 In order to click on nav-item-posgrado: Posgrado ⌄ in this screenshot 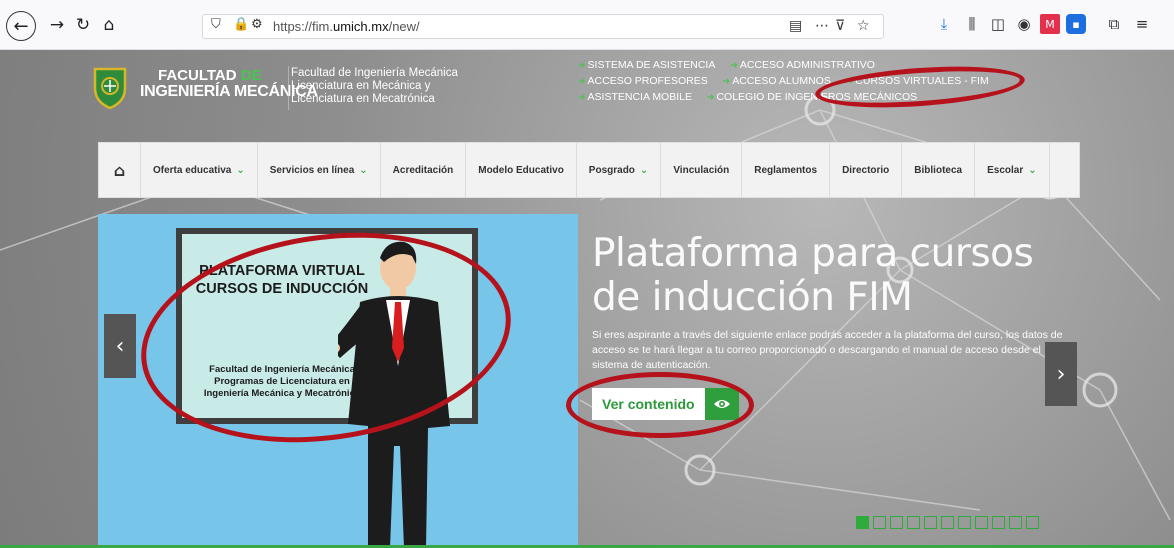, I will do `click(619, 170)`.